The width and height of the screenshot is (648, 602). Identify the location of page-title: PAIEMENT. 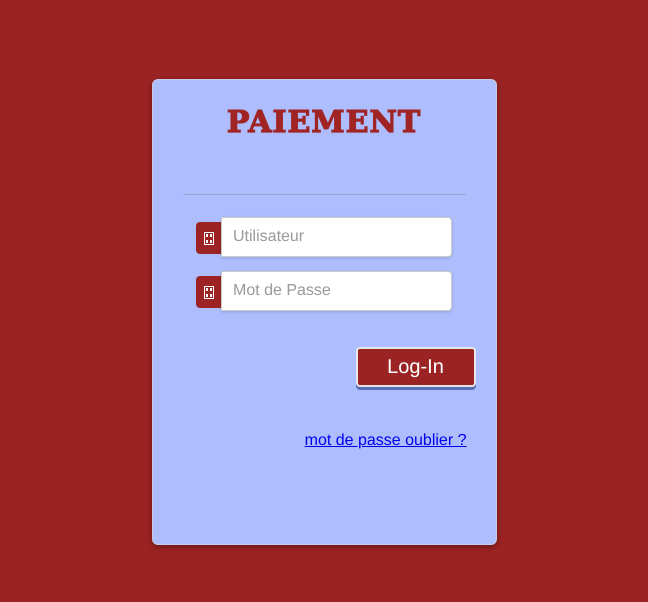
(324, 123).